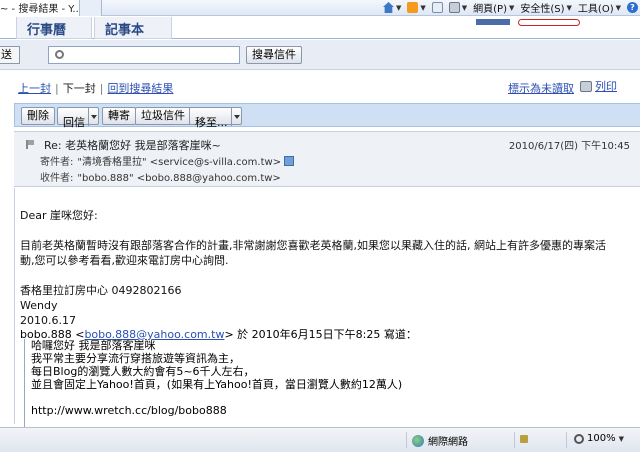 This screenshot has height=452, width=640. I want to click on home-icon, so click(388, 7).